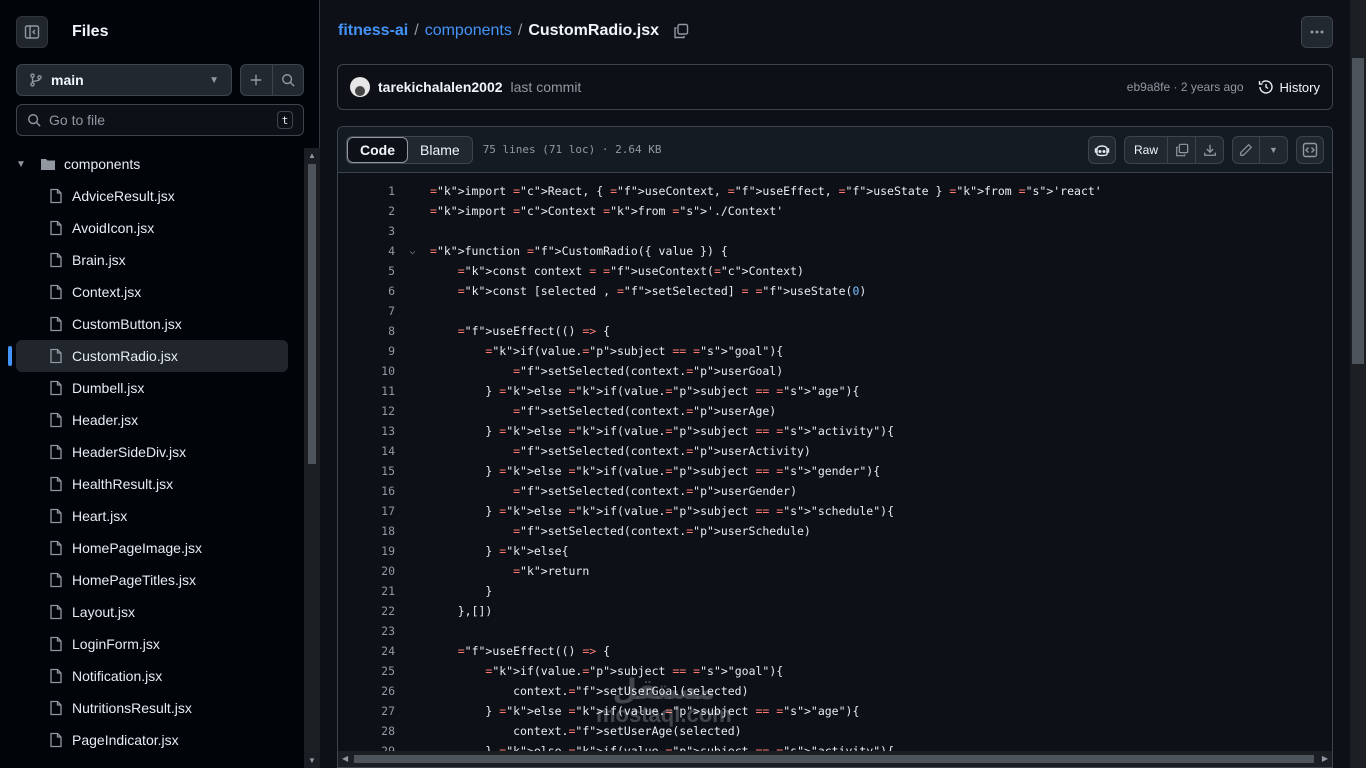  I want to click on code-horizontal-scrollbar: ◀ ▶, so click(835, 759).